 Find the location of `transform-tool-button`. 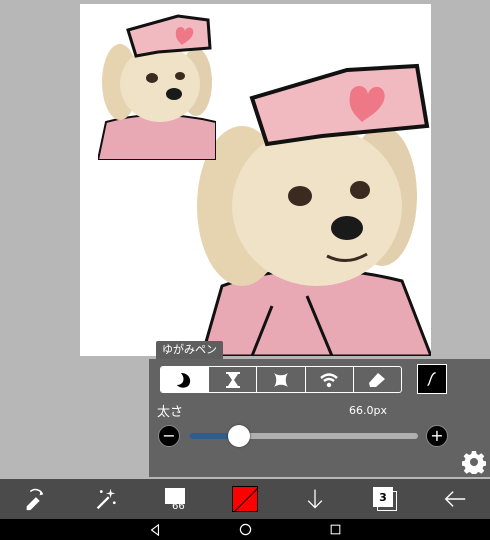

transform-tool-button is located at coordinates (35, 499).